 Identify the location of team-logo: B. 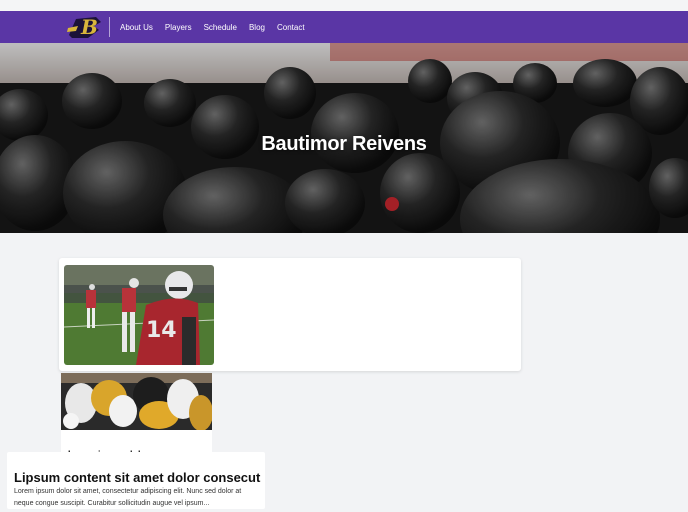
(85, 27).